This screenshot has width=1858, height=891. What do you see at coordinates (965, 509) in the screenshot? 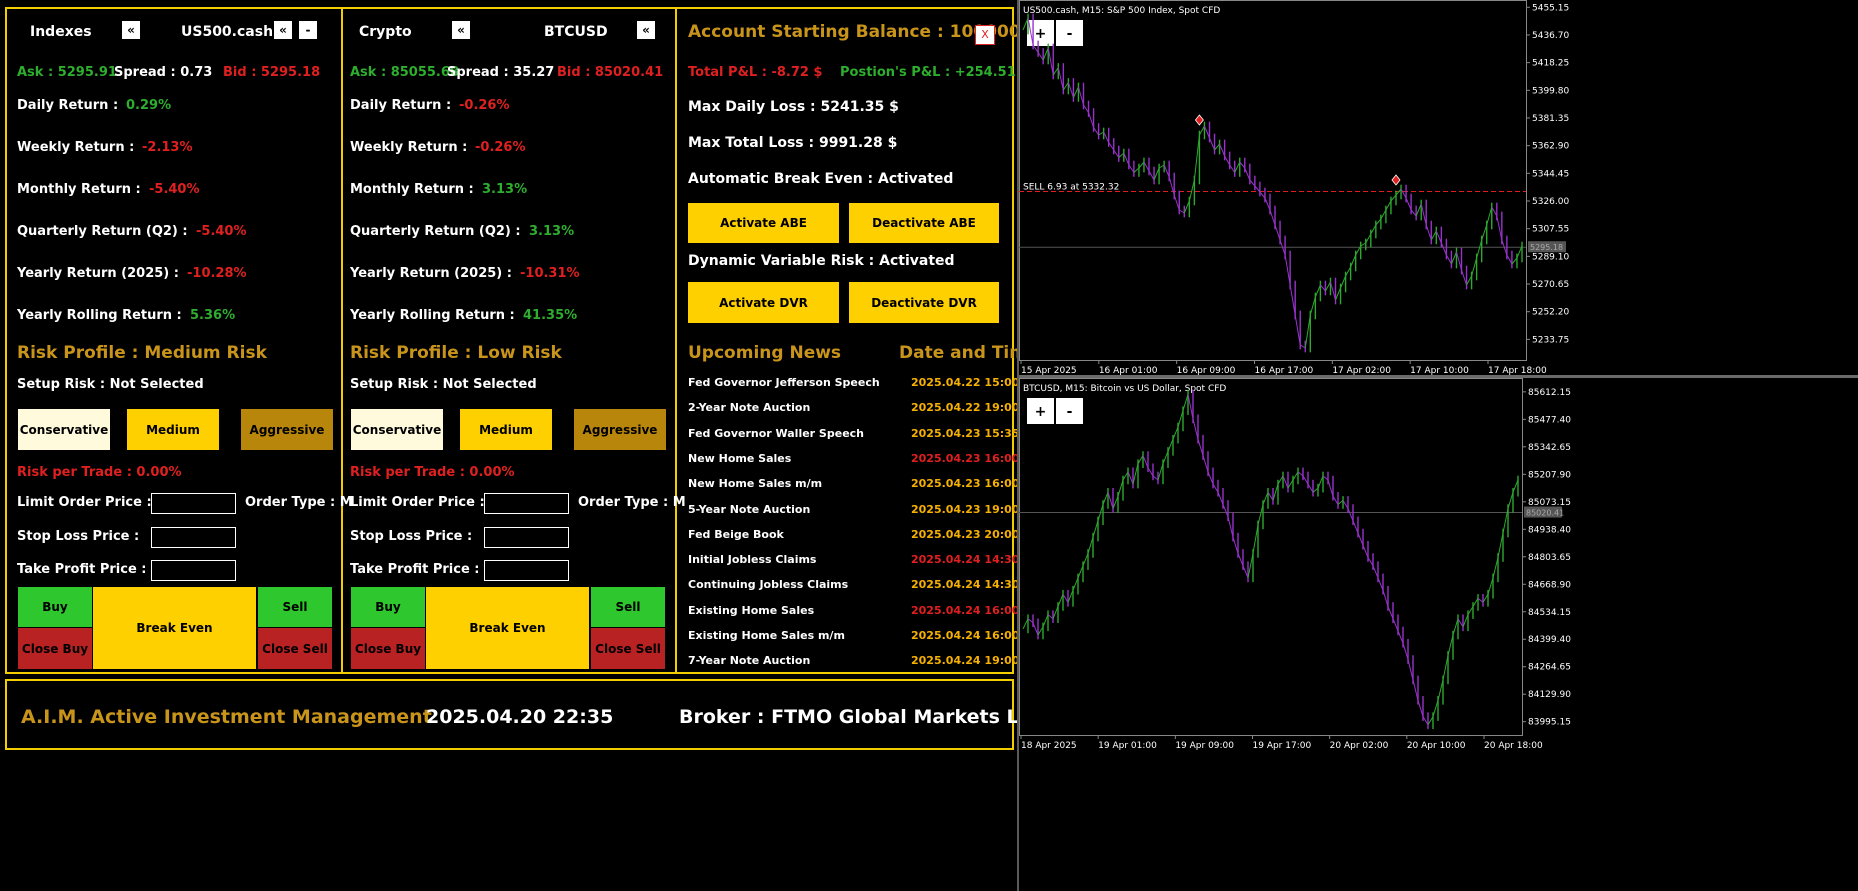
I see `news-item-time: 2025.04.23 19:00` at bounding box center [965, 509].